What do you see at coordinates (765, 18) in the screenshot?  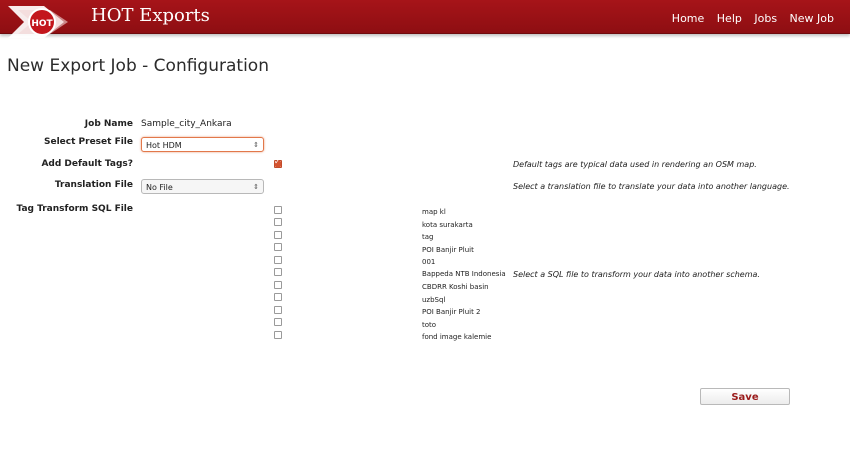 I see `nav-jobs: Jobs` at bounding box center [765, 18].